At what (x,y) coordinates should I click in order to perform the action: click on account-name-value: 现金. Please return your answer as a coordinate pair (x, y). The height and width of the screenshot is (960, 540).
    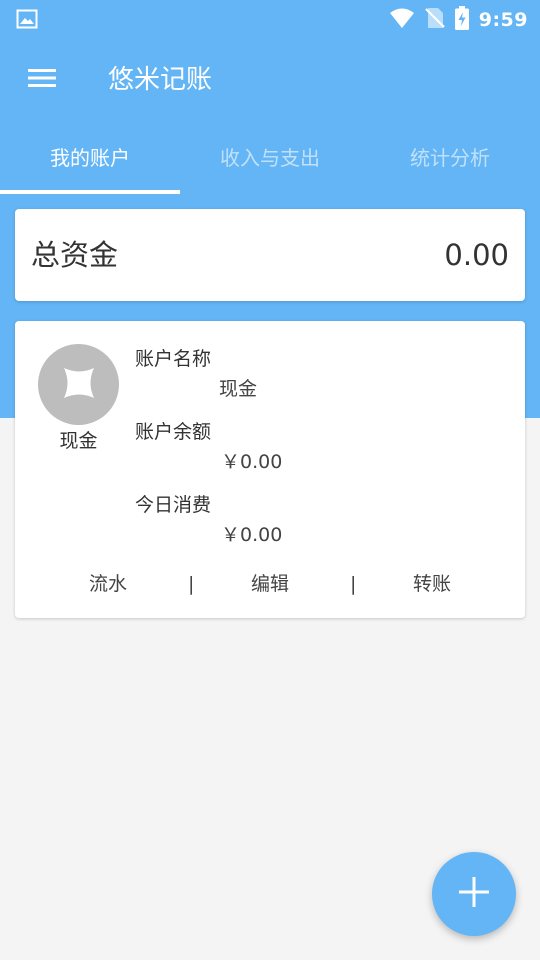
    Looking at the image, I should click on (238, 389).